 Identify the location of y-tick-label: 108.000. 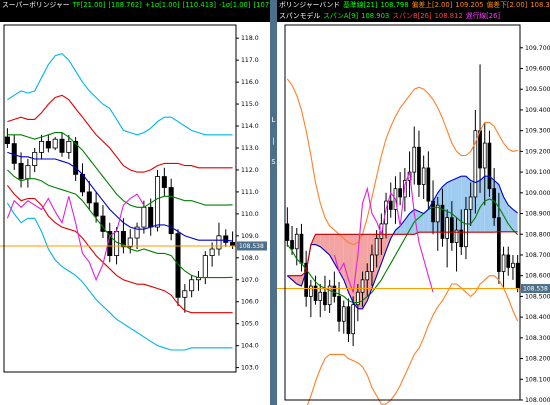
(537, 400).